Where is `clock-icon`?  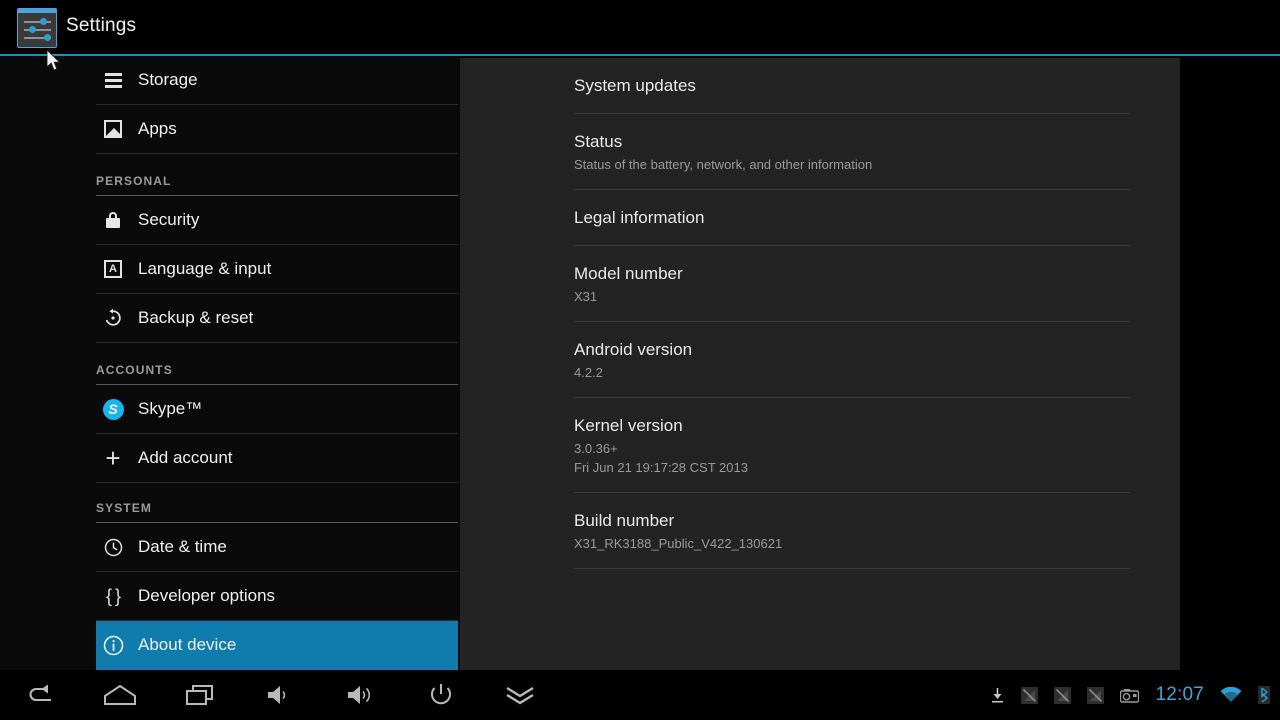
clock-icon is located at coordinates (113, 547).